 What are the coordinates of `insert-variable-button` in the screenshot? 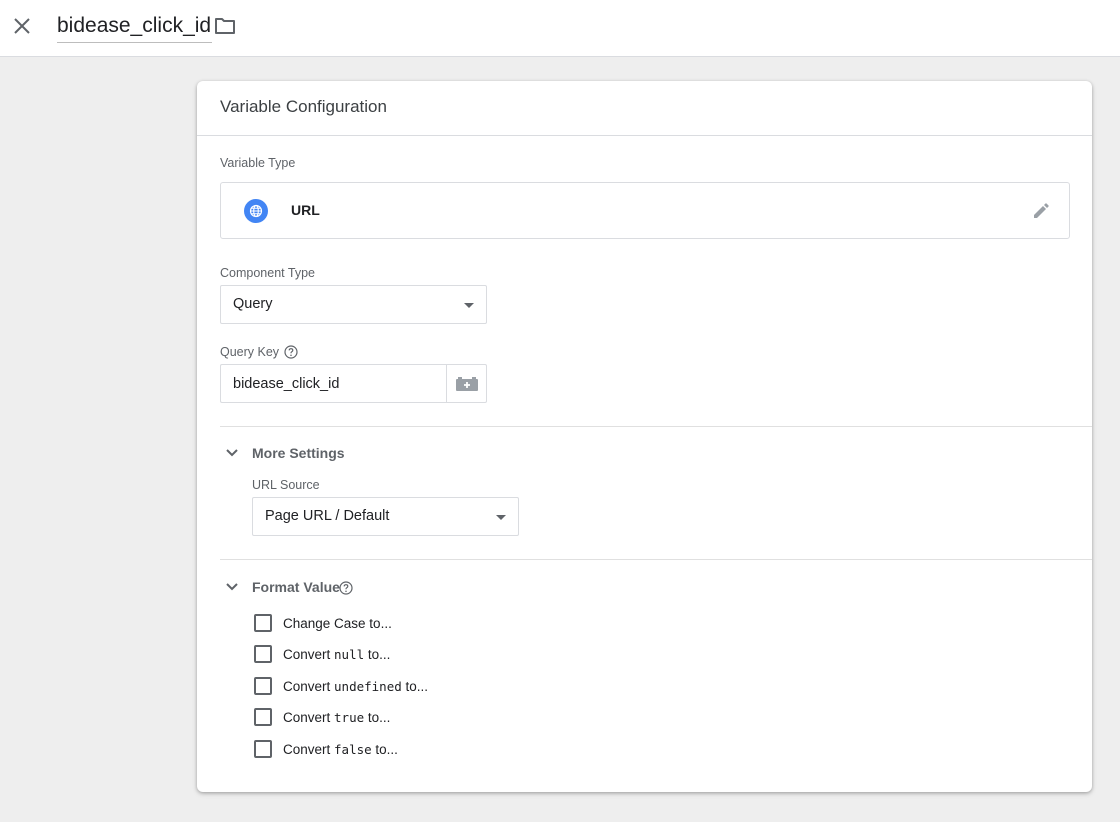 It's located at (466, 383).